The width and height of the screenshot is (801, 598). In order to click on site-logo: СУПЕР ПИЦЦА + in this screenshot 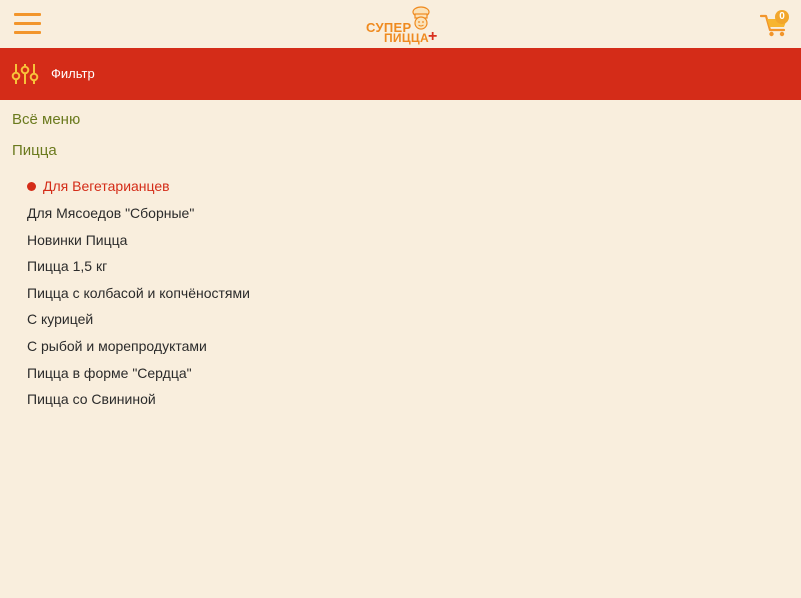, I will do `click(404, 25)`.